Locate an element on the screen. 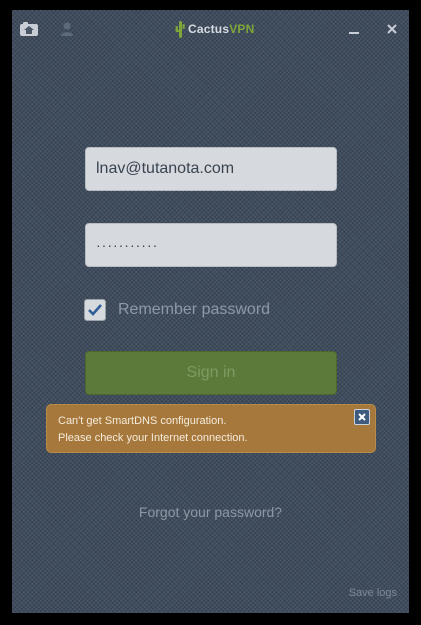  minimize-button is located at coordinates (354, 29).